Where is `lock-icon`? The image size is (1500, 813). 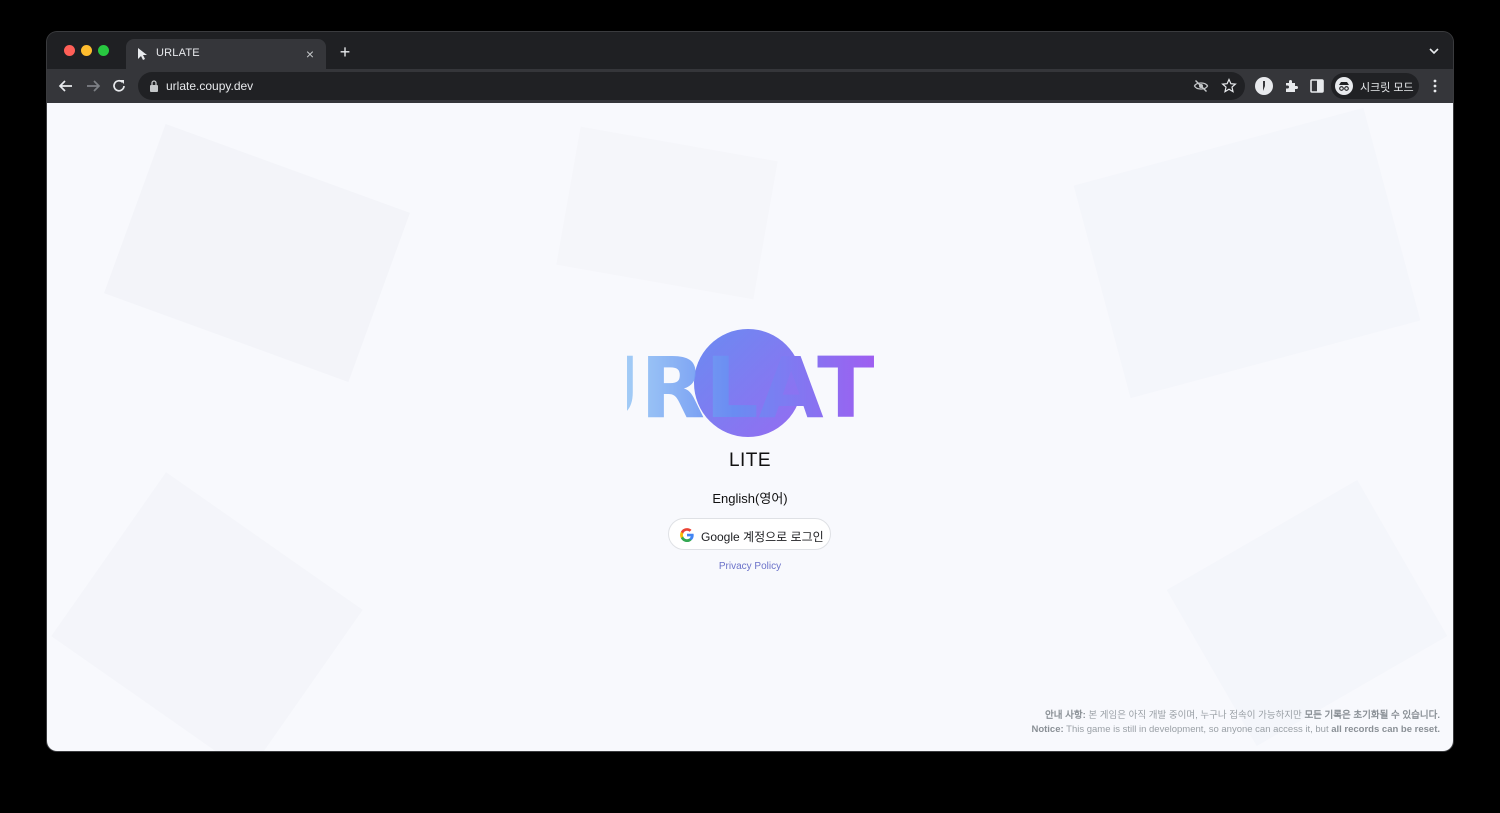
lock-icon is located at coordinates (154, 86).